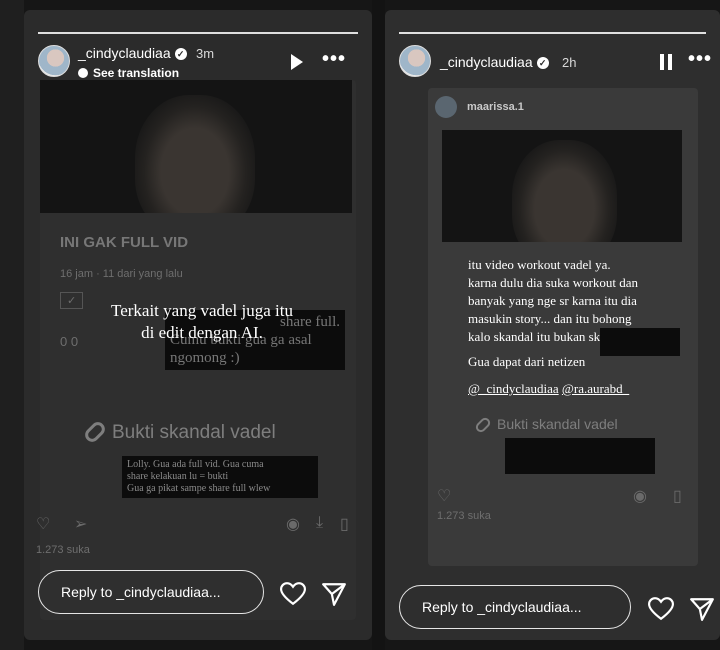 The height and width of the screenshot is (650, 720). What do you see at coordinates (199, 488) in the screenshot?
I see `bukti-note-line: Gua ga pikat sampe share full wlew` at bounding box center [199, 488].